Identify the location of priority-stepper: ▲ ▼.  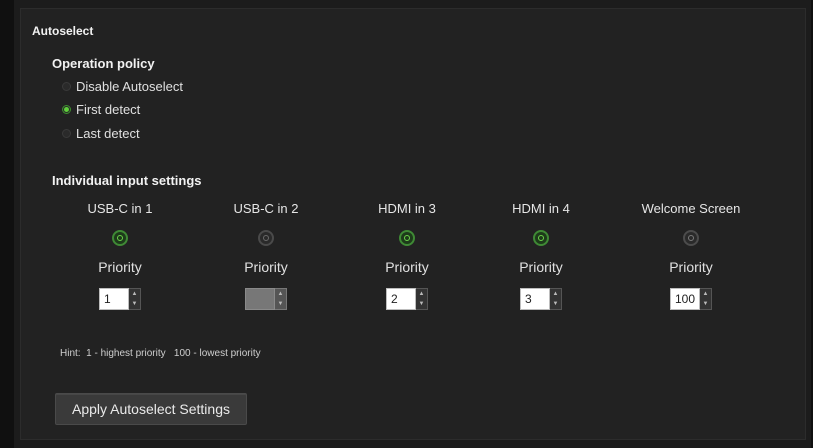
(266, 299).